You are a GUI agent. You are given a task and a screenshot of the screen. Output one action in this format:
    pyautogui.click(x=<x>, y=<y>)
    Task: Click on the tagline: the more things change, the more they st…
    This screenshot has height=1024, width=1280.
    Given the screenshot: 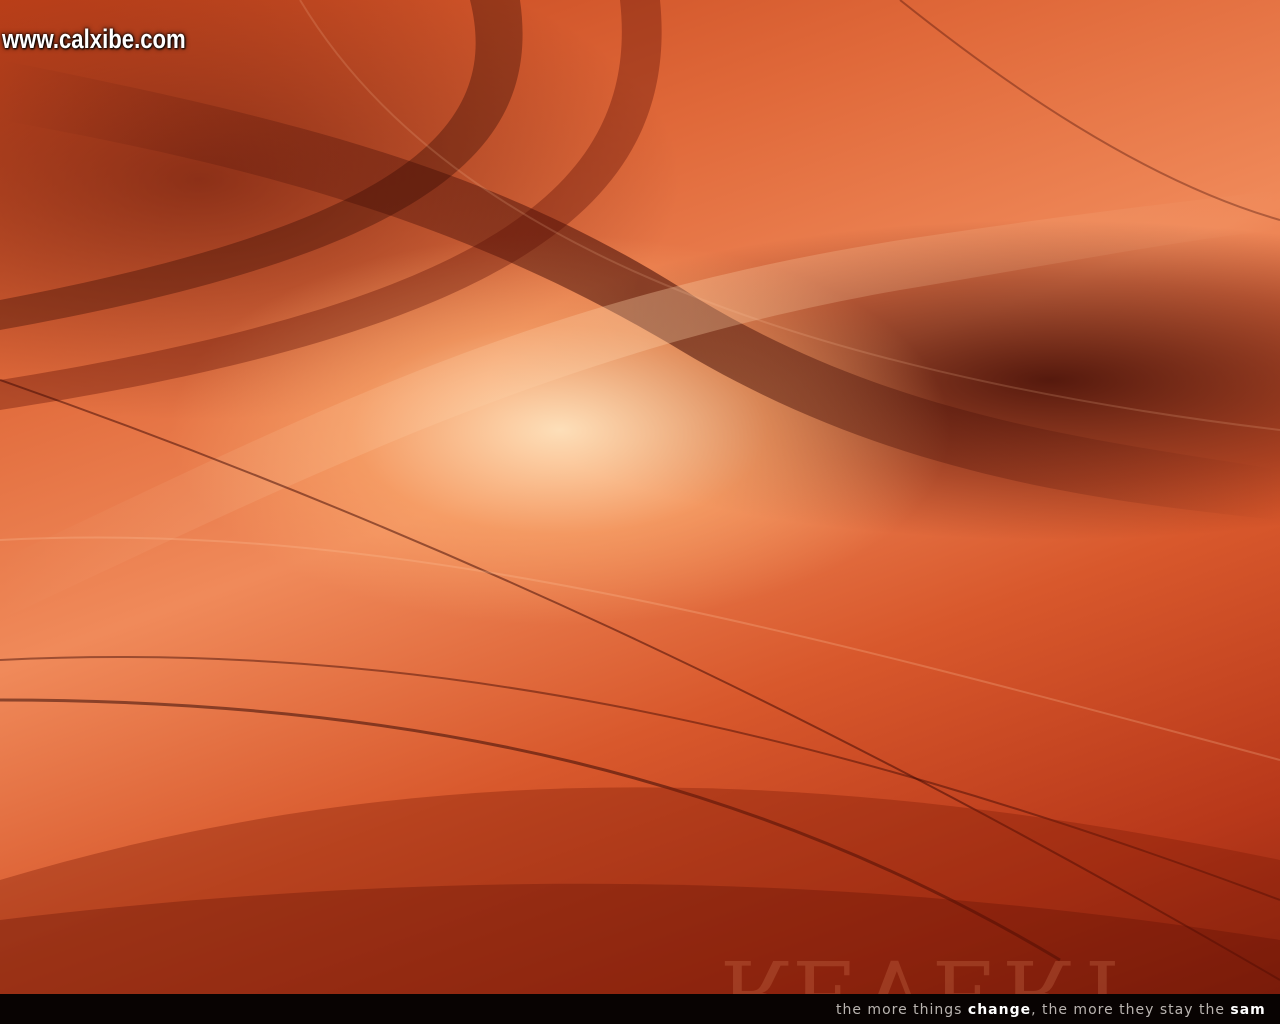 What is the action you would take?
    pyautogui.click(x=1051, y=1010)
    